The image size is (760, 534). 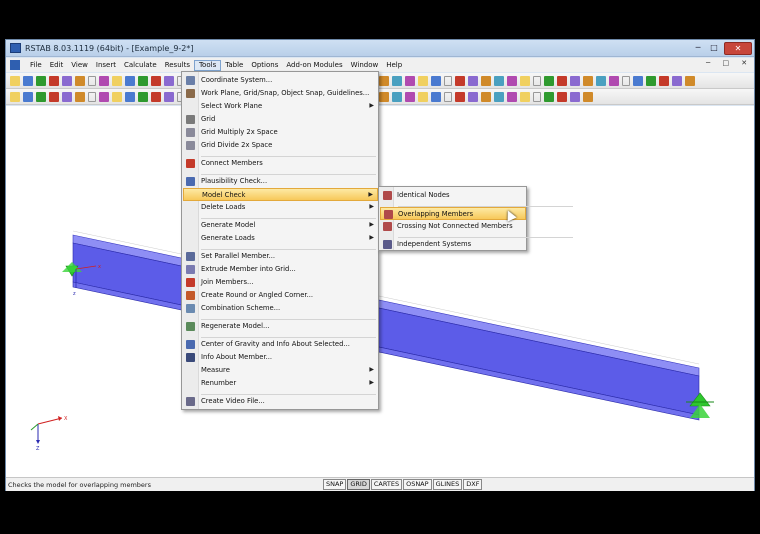 I want to click on menu-item-renumber: Renumber ▶, so click(x=280, y=383).